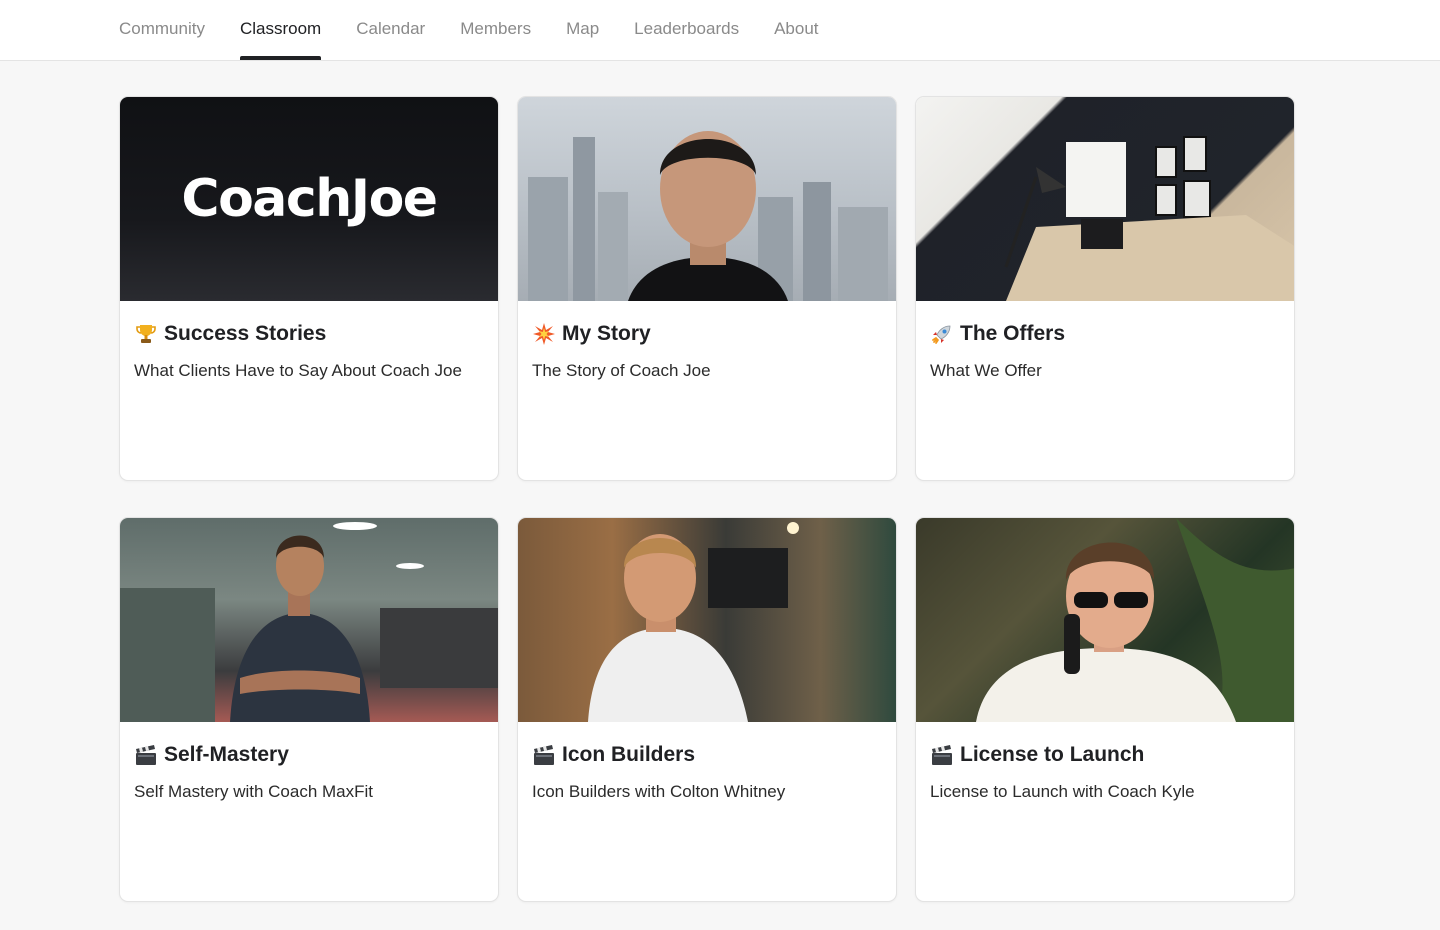 This screenshot has height=930, width=1440. I want to click on course-card-my-story: My Story The Story of Coach Joe, so click(707, 288).